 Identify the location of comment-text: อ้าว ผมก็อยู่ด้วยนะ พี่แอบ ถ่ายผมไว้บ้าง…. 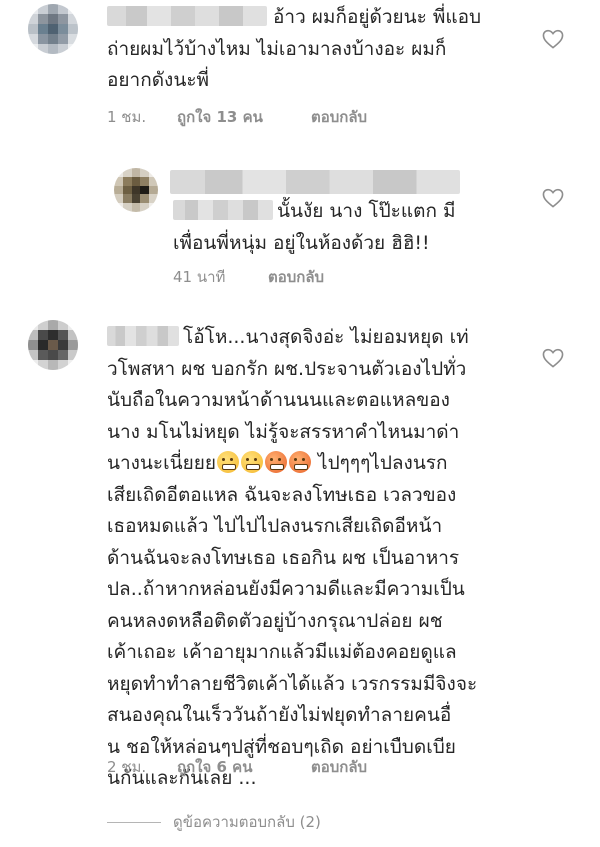
(294, 48).